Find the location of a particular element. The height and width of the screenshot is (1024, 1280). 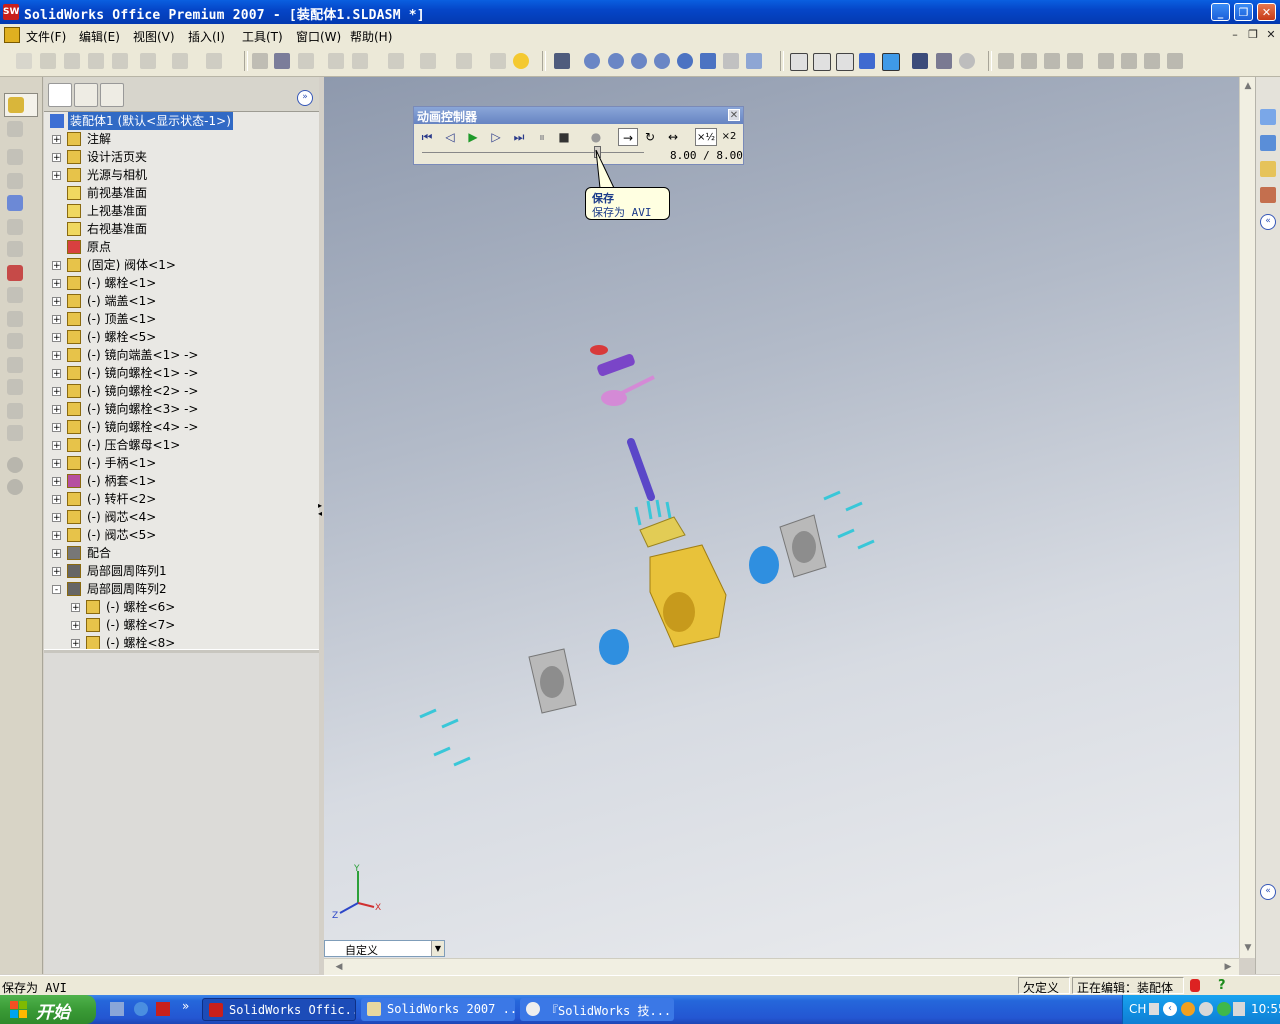

print-icon is located at coordinates (96, 61).